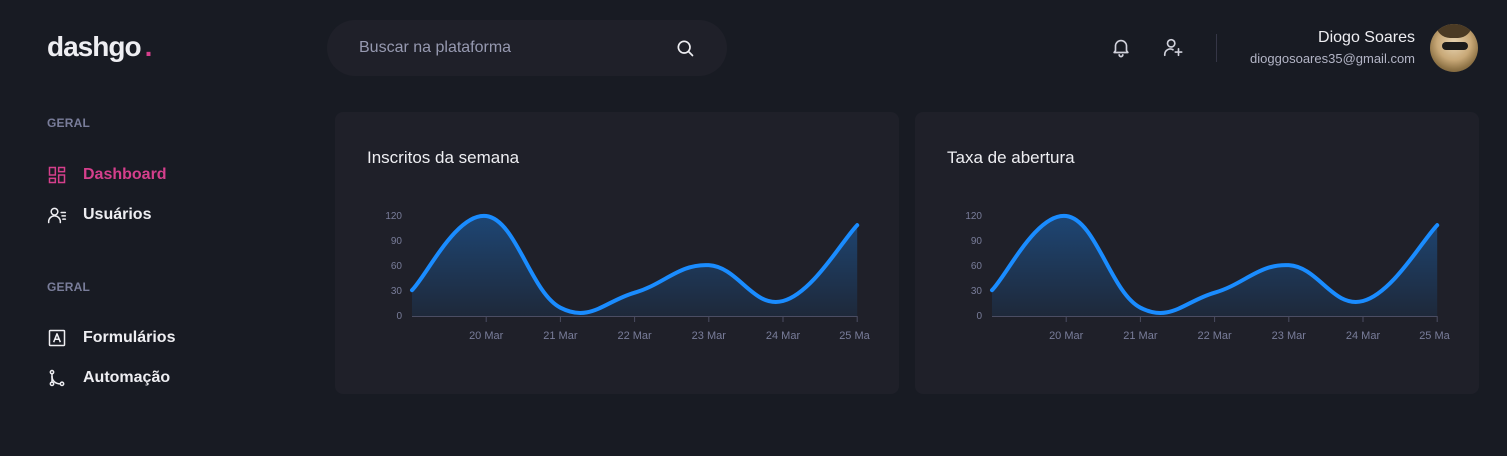 This screenshot has width=1507, height=456. Describe the element at coordinates (1121, 47) in the screenshot. I see `bell-icon` at that location.